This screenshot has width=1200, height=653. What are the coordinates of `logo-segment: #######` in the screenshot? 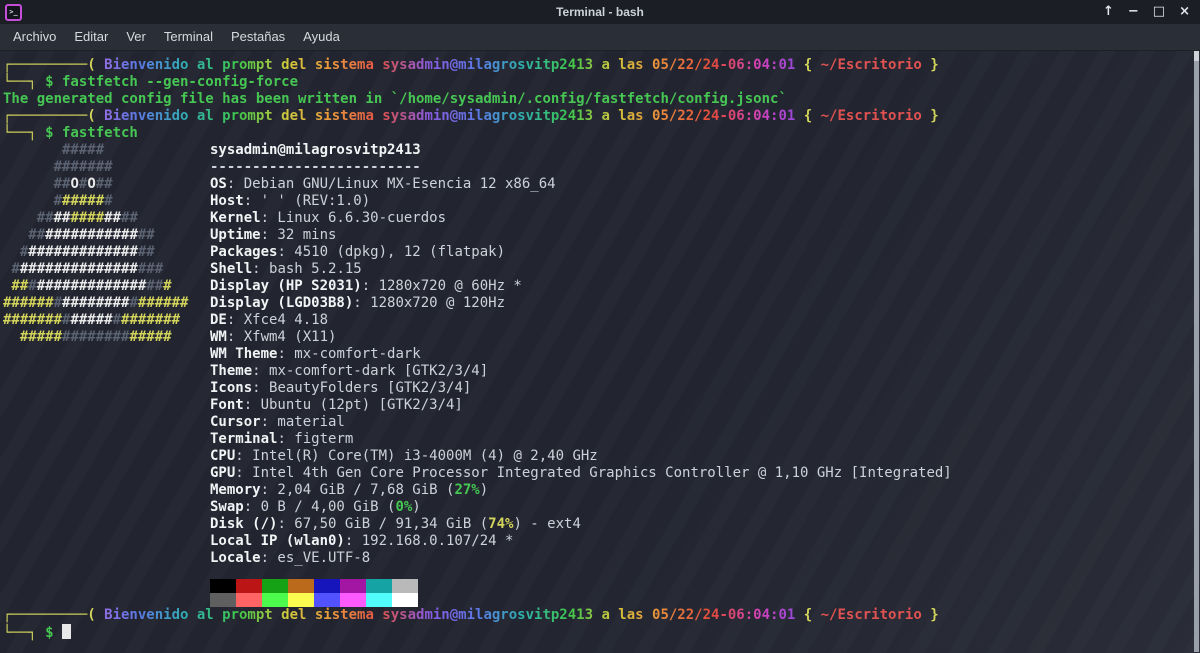 It's located at (58, 167).